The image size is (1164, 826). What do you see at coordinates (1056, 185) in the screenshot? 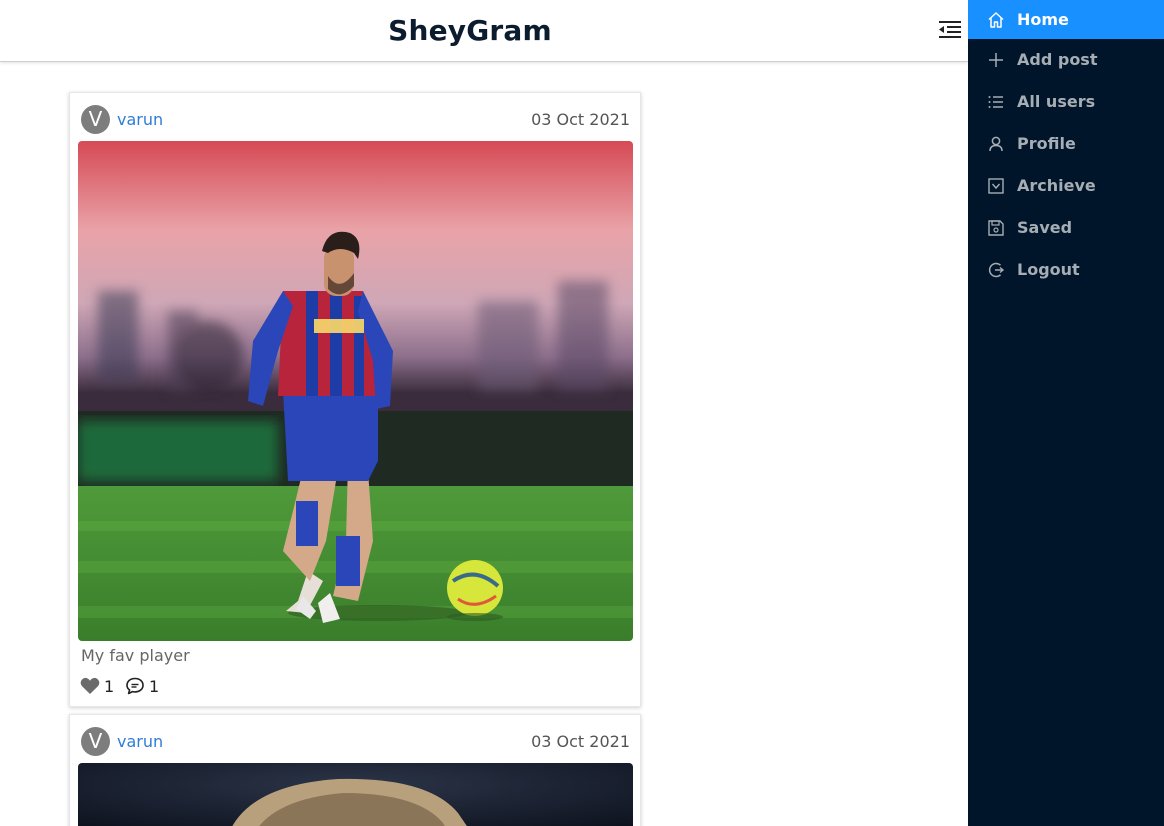
I see `sidebar-item-label: Archieve` at bounding box center [1056, 185].